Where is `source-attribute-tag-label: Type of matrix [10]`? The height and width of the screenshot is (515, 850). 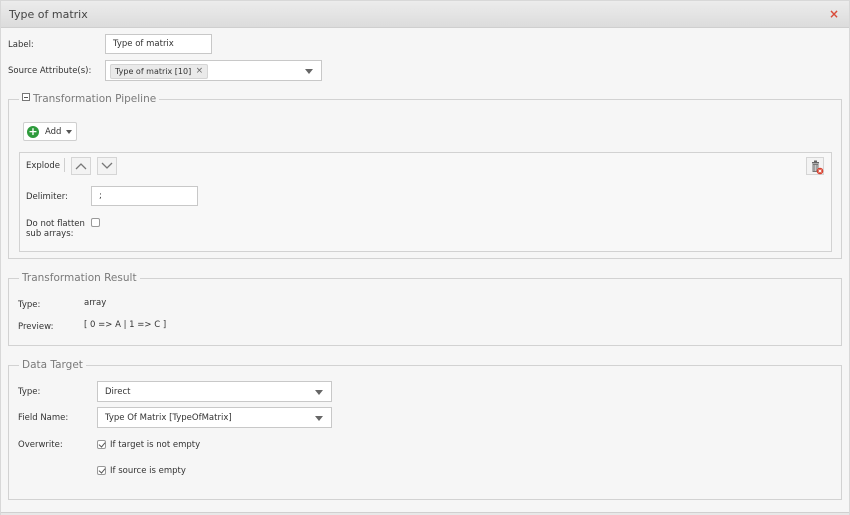 source-attribute-tag-label: Type of matrix [10] is located at coordinates (153, 71).